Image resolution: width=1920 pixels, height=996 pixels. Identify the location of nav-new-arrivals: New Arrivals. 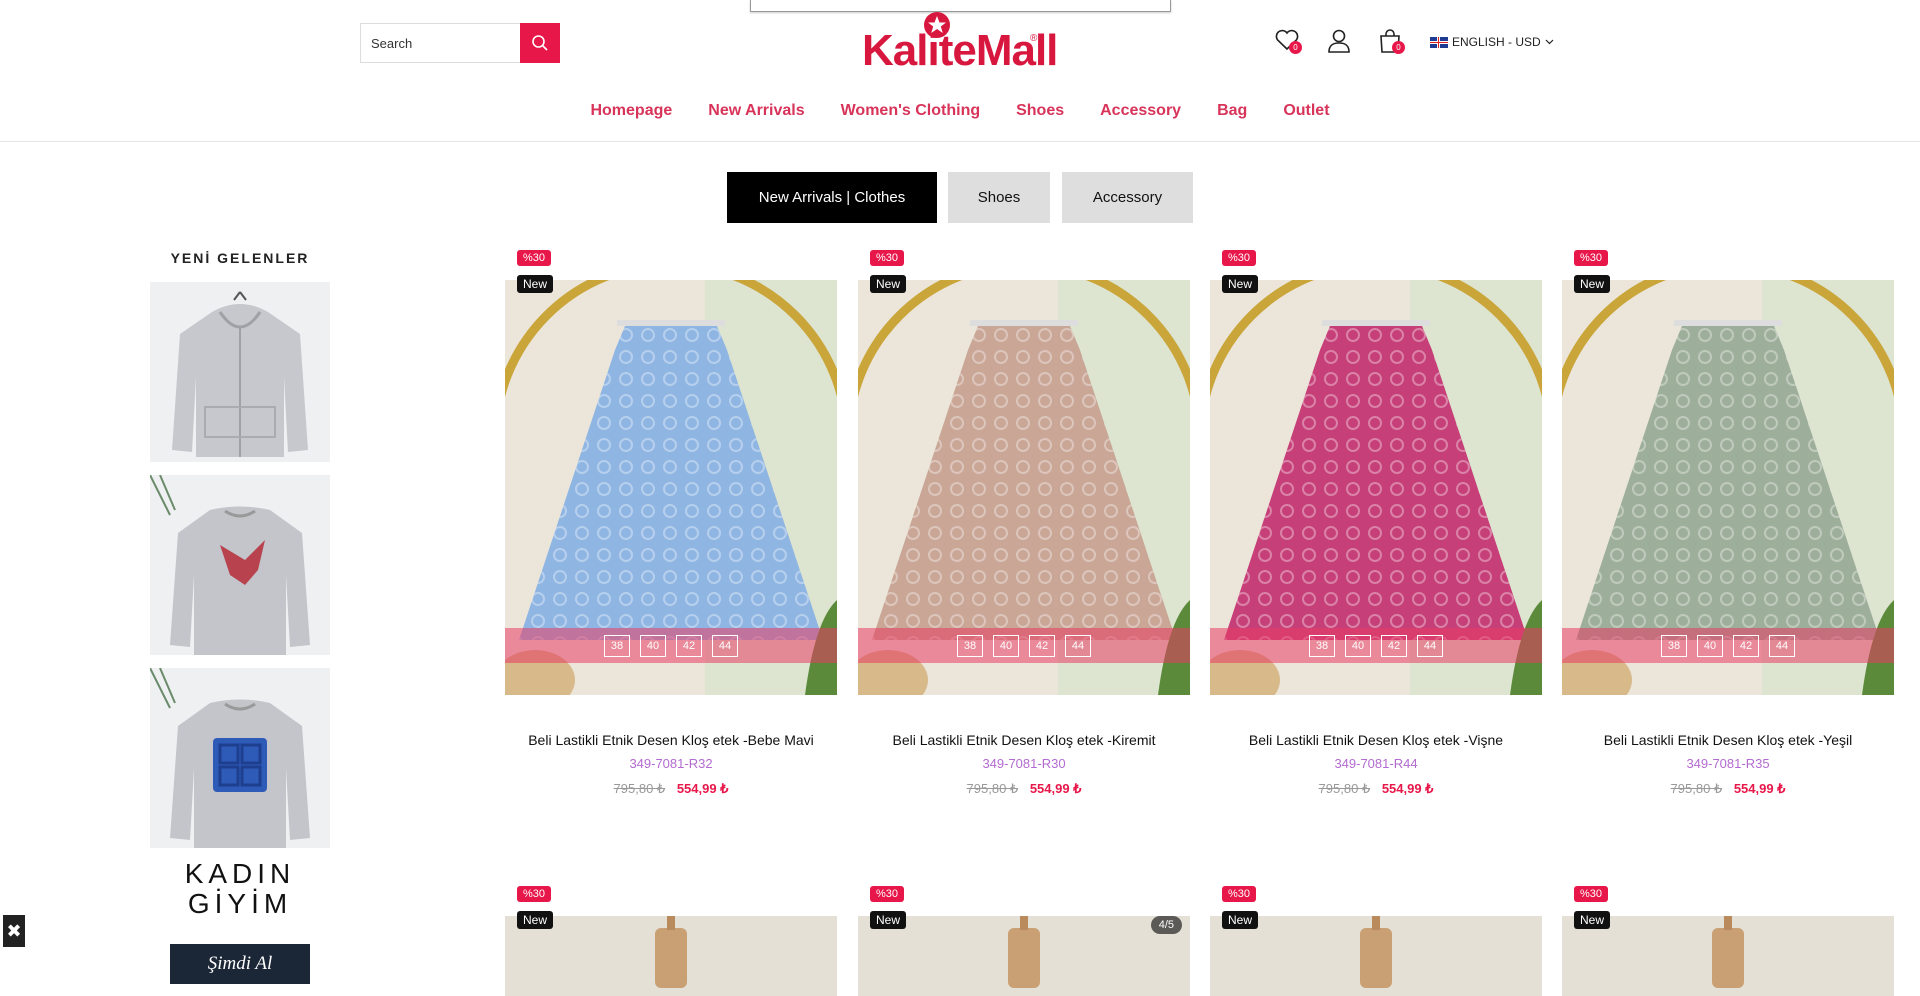
(756, 111).